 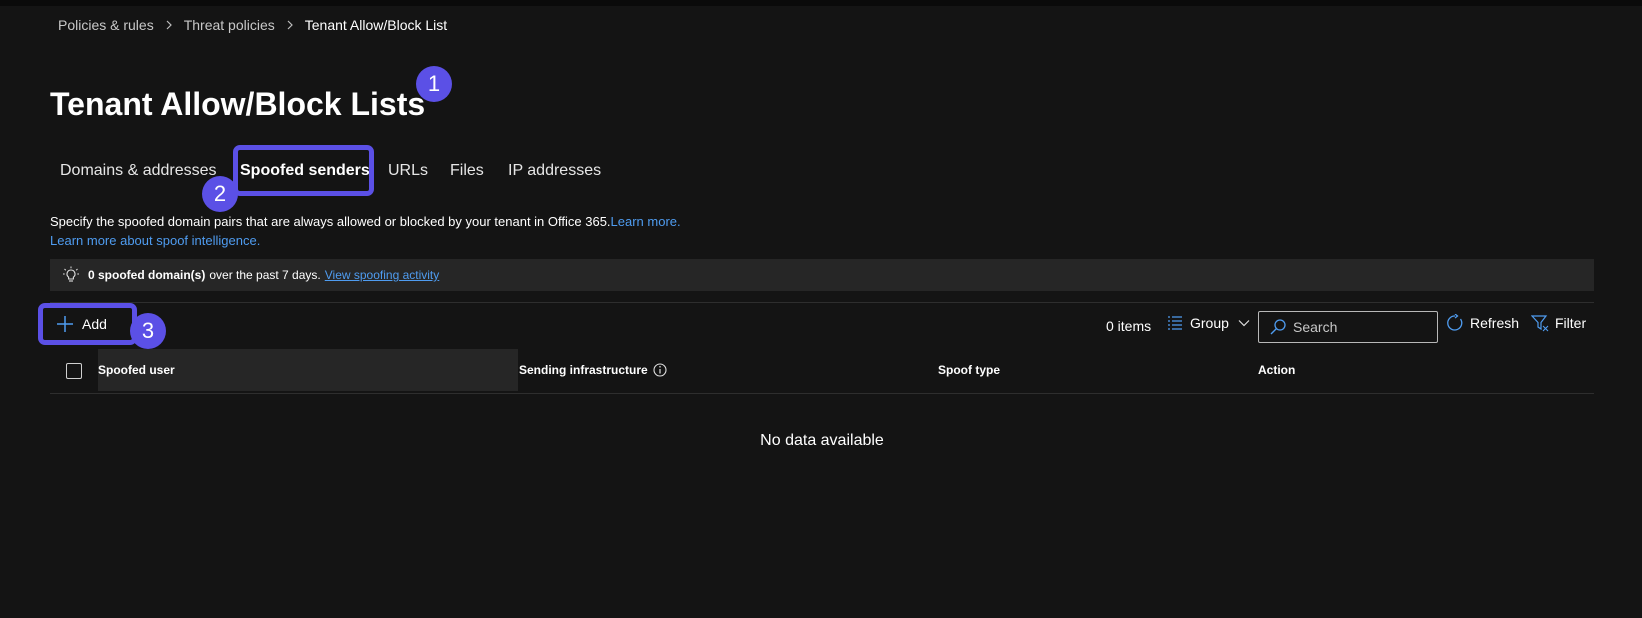 What do you see at coordinates (1540, 323) in the screenshot?
I see `filter-icon` at bounding box center [1540, 323].